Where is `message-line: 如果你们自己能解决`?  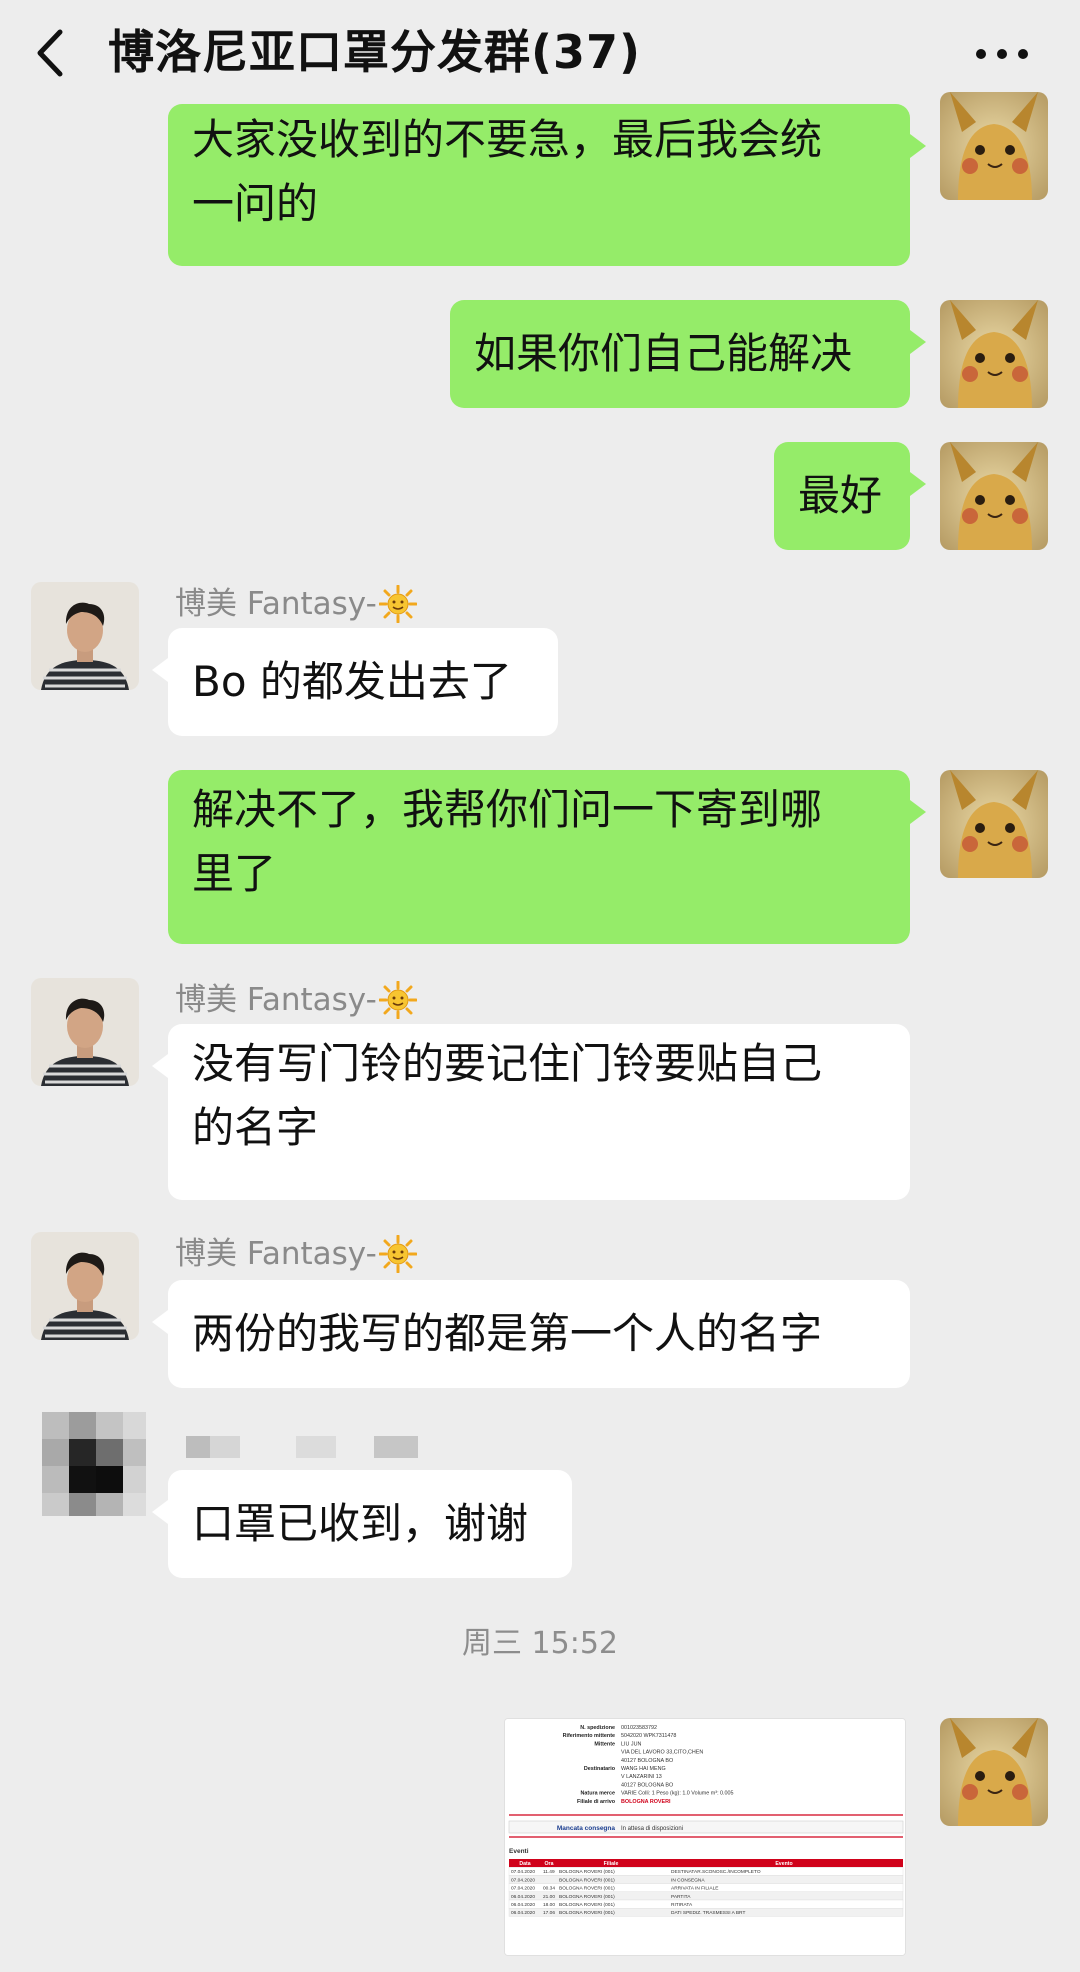 message-line: 如果你们自己能解决 is located at coordinates (663, 353).